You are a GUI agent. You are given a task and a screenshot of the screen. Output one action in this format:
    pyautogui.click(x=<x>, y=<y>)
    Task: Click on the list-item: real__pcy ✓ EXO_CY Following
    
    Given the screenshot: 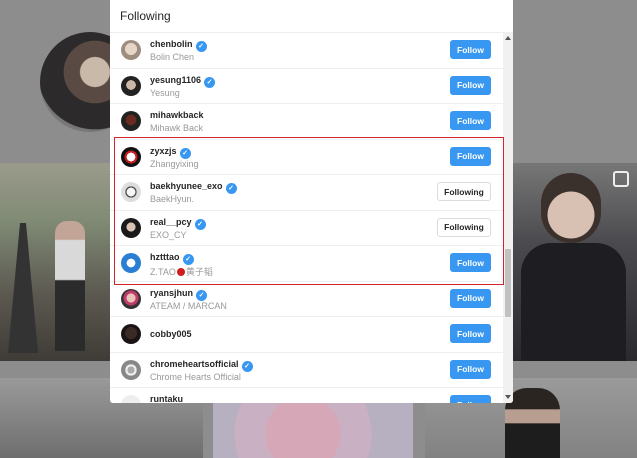 What is the action you would take?
    pyautogui.click(x=306, y=228)
    